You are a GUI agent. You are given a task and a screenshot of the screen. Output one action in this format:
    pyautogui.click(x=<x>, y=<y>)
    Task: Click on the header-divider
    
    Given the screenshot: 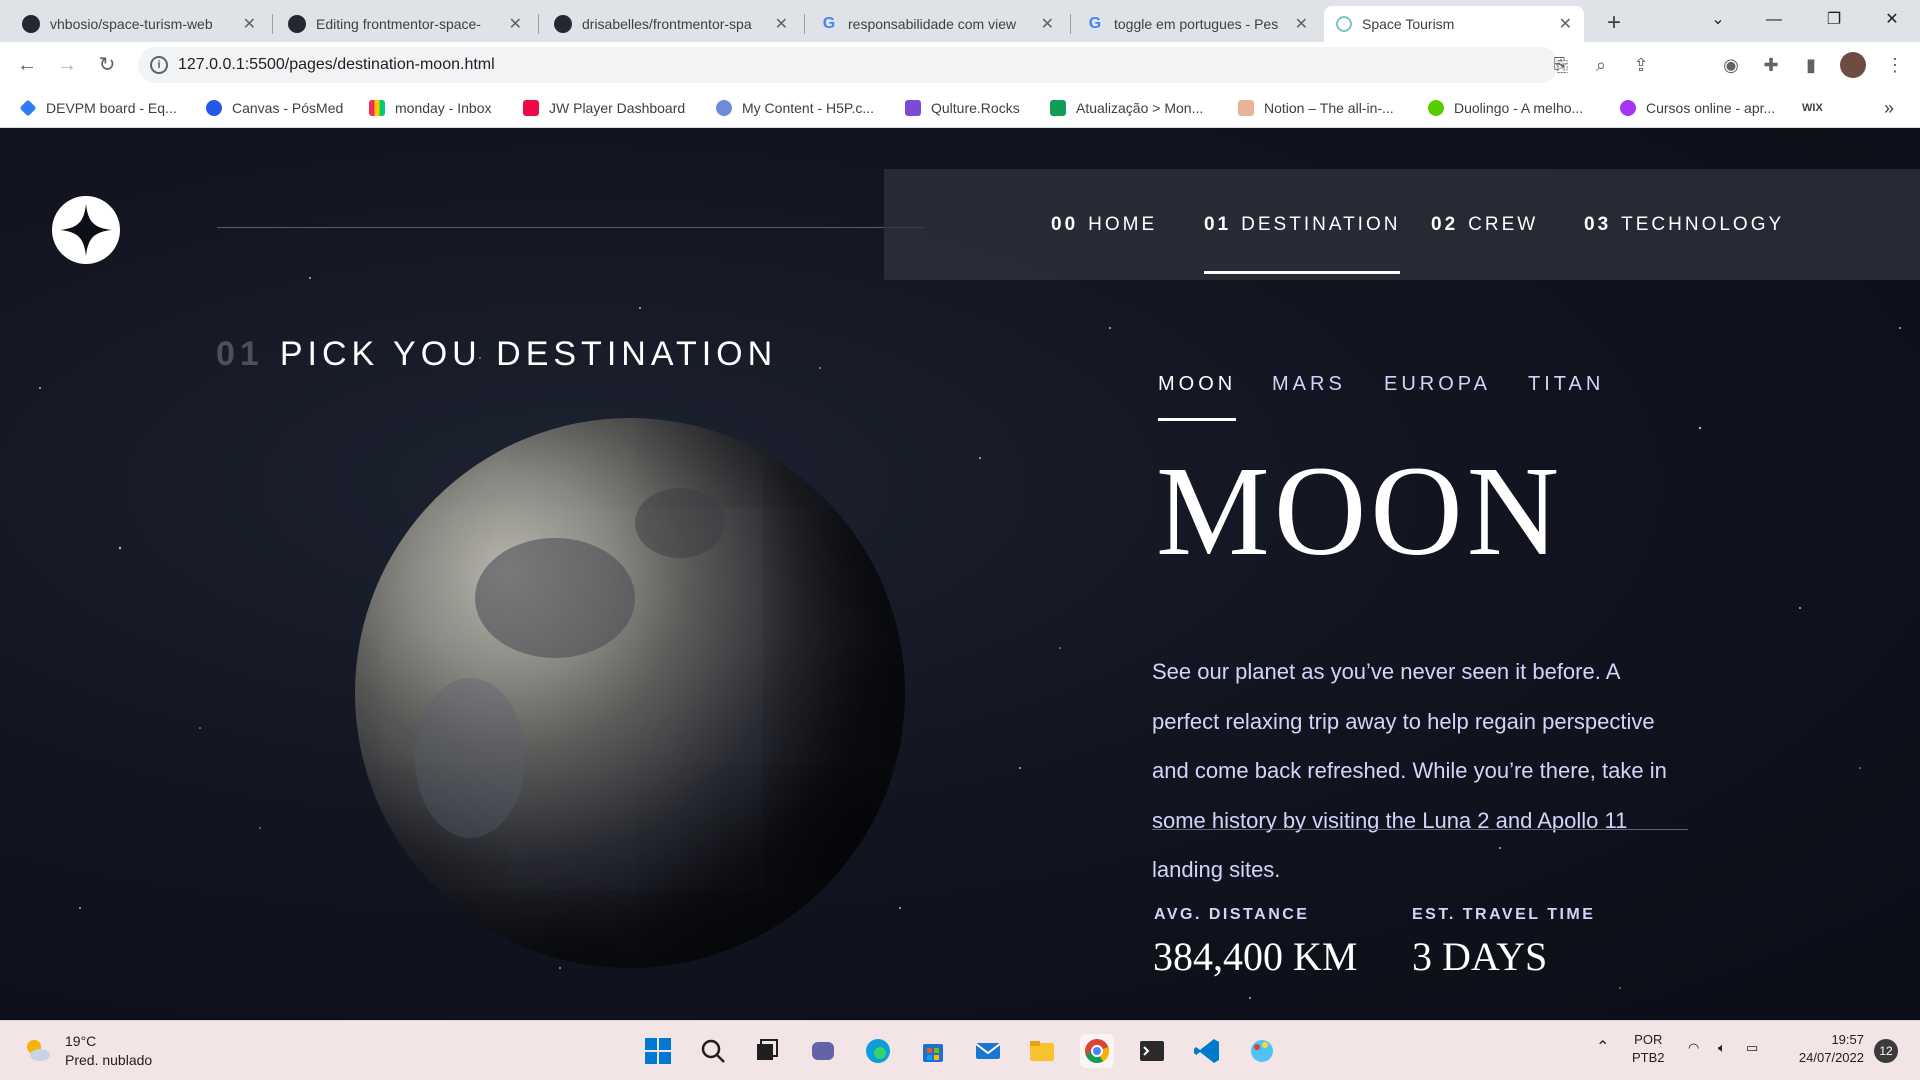 What is the action you would take?
    pyautogui.click(x=570, y=227)
    